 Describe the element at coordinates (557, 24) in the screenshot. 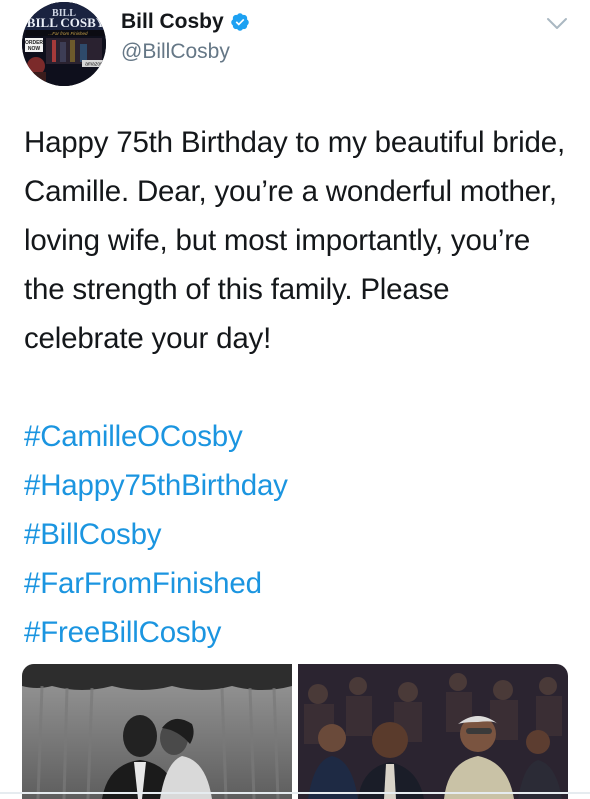

I see `chevron-down-icon` at that location.